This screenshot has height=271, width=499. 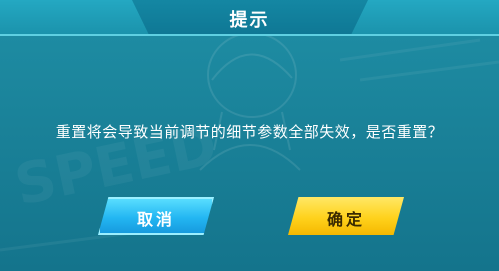 I want to click on confirm-button-label: 确定, so click(x=345, y=219).